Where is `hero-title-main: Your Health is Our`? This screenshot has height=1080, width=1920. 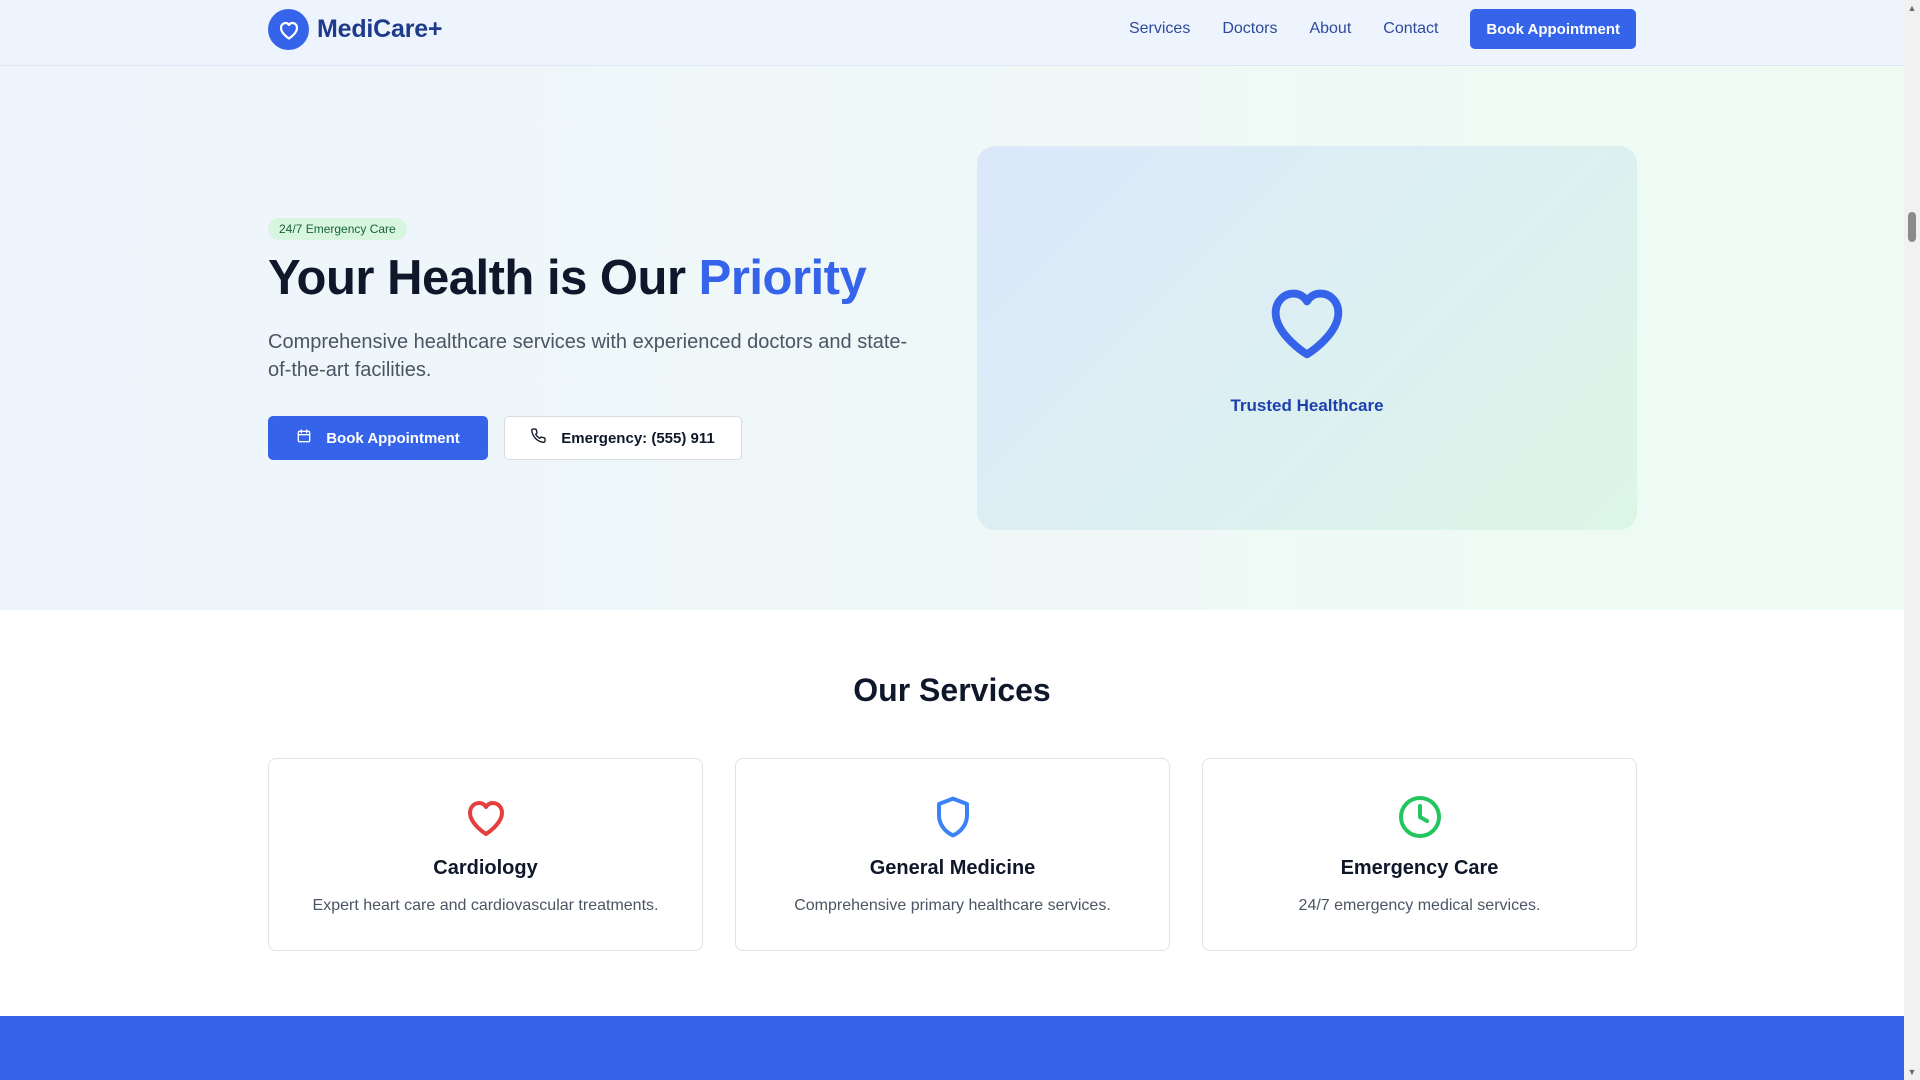 hero-title-main: Your Health is Our is located at coordinates (483, 278).